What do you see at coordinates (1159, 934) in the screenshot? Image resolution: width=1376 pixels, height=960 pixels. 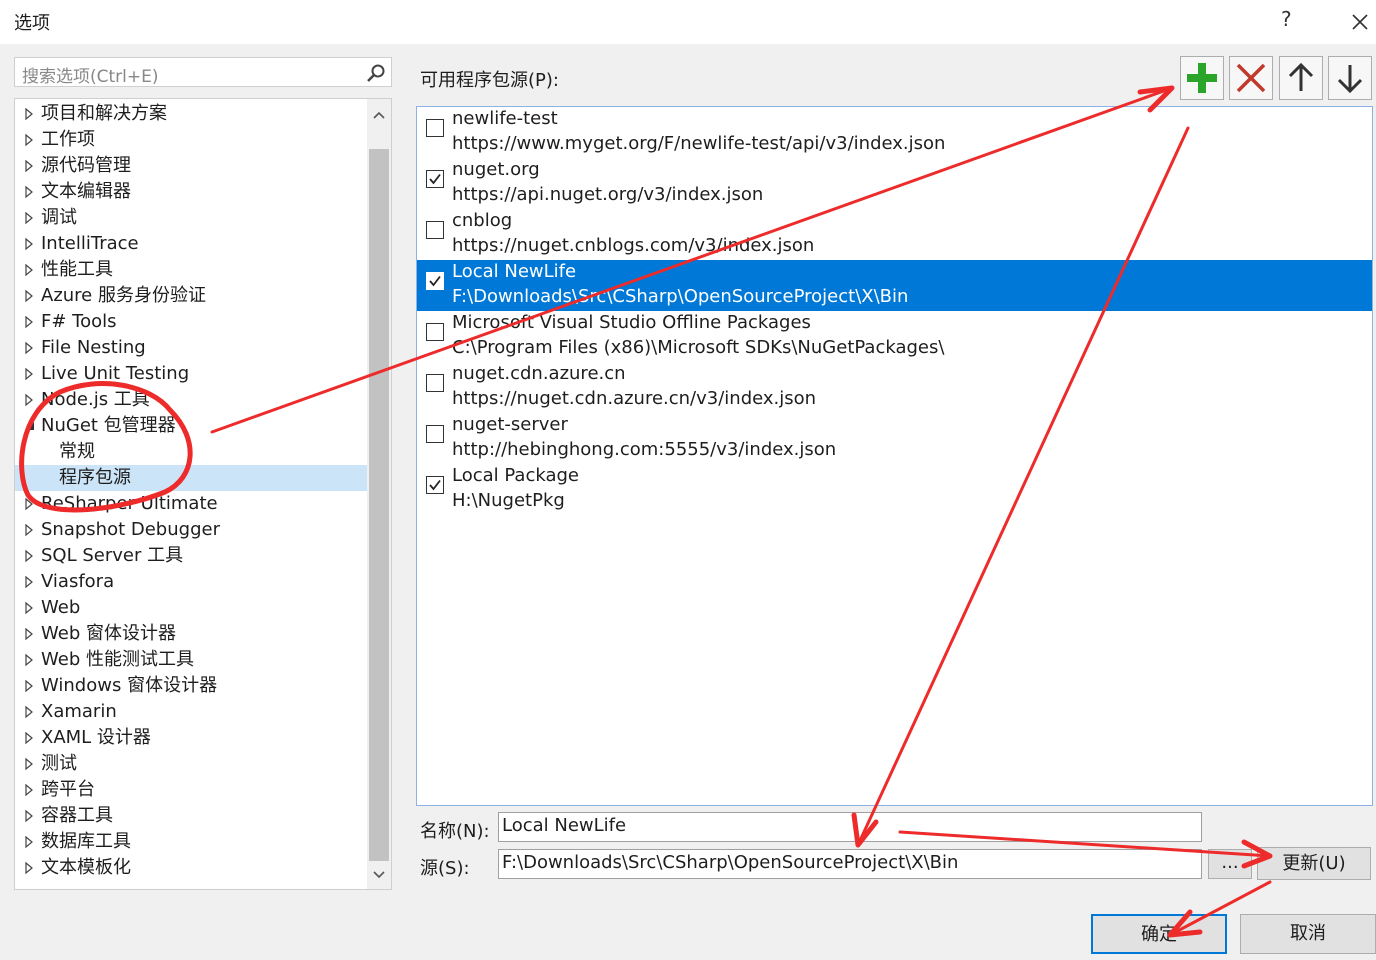 I see `ok-button: 确定` at bounding box center [1159, 934].